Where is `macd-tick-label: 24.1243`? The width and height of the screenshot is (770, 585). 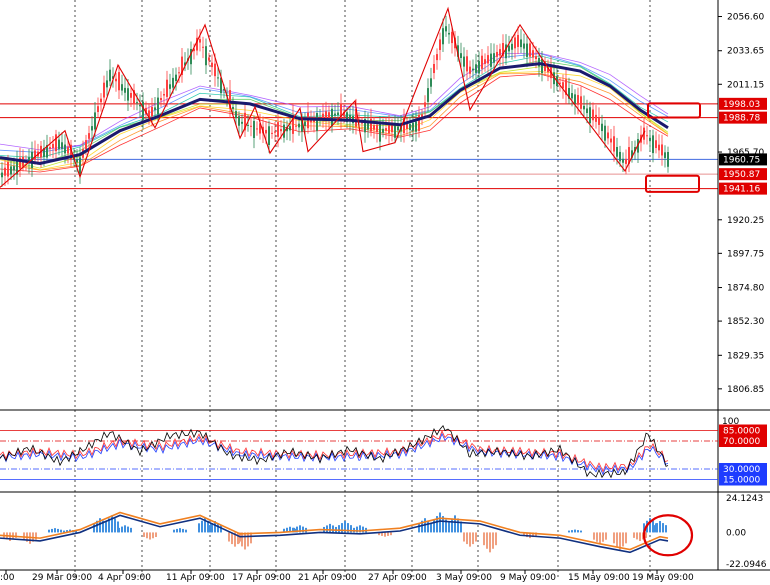
macd-tick-label: 24.1243 is located at coordinates (744, 499).